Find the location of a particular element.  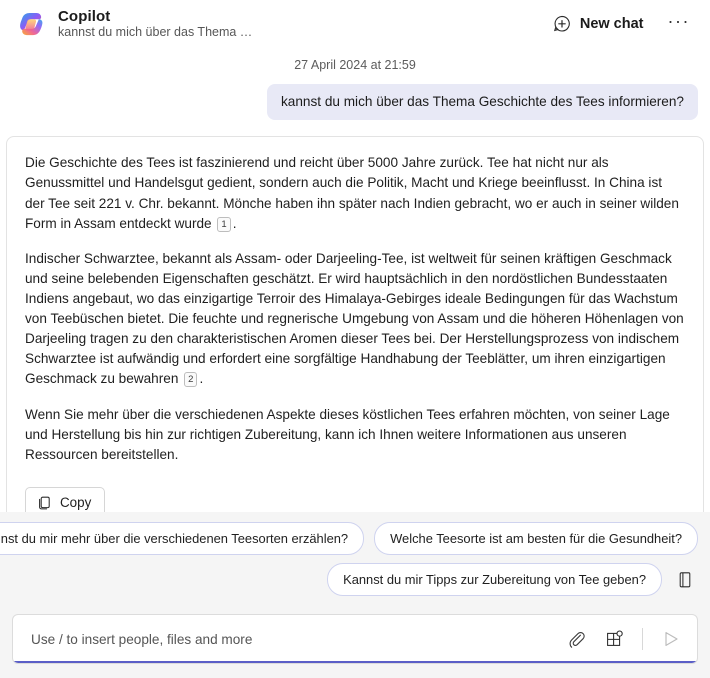

composer-divider is located at coordinates (642, 639).